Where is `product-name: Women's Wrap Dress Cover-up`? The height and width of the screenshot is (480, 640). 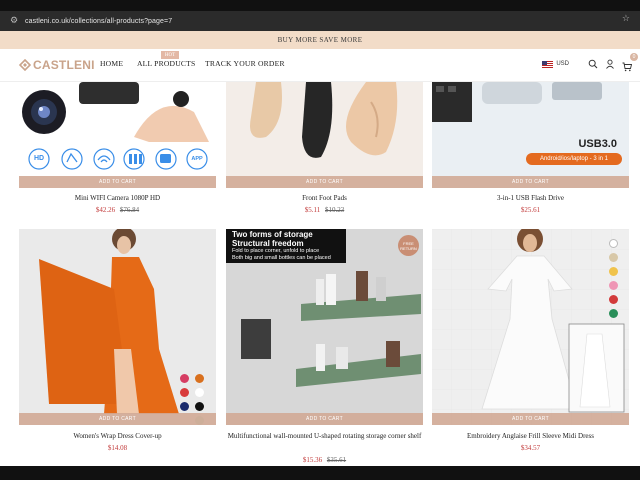 product-name: Women's Wrap Dress Cover-up is located at coordinates (117, 436).